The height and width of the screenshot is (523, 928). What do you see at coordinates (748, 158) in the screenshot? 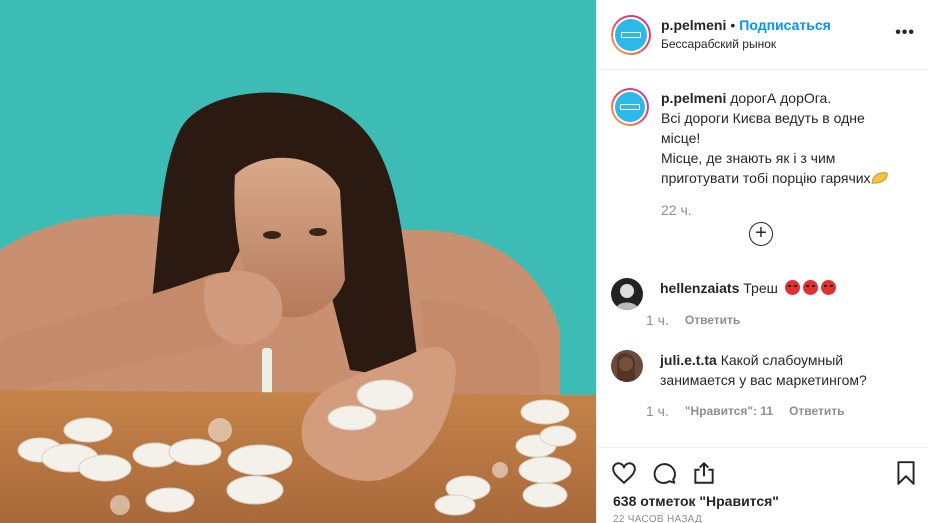
I see `caption-text-line: Місце, де знають як і з чим` at bounding box center [748, 158].